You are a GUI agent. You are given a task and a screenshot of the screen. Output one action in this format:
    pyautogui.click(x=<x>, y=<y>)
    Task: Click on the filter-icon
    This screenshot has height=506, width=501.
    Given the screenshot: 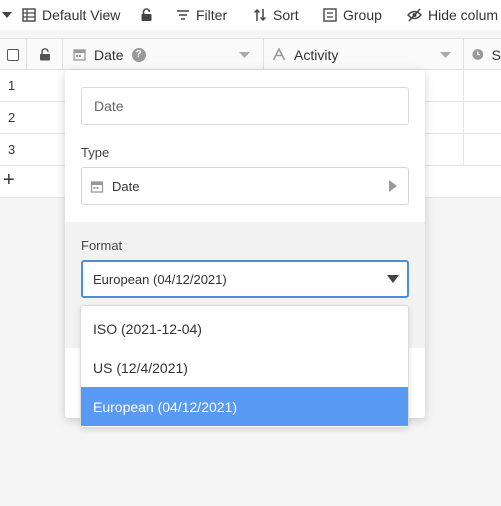 What is the action you would take?
    pyautogui.click(x=183, y=15)
    